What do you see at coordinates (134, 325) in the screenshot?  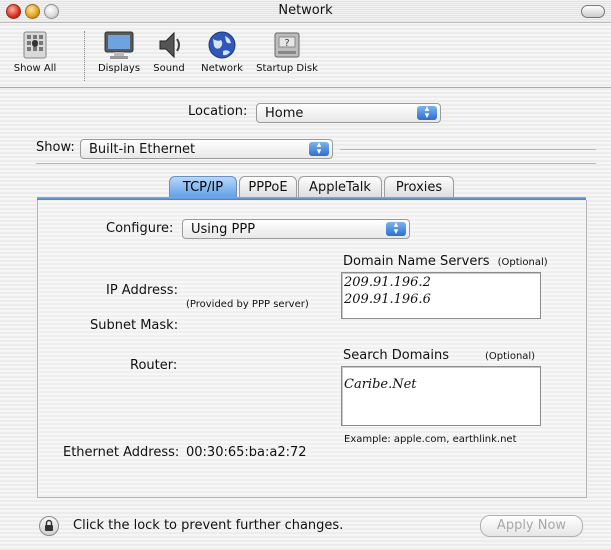 I see `subnet-mask-label: Subnet Mask:` at bounding box center [134, 325].